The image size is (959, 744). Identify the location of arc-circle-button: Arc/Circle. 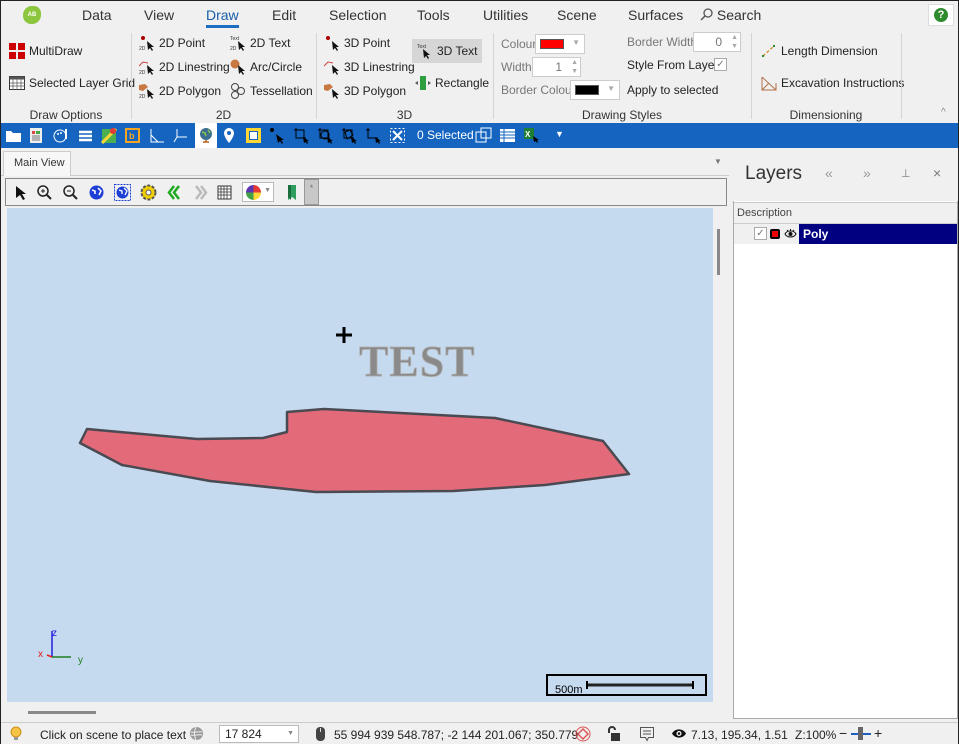
(266, 67).